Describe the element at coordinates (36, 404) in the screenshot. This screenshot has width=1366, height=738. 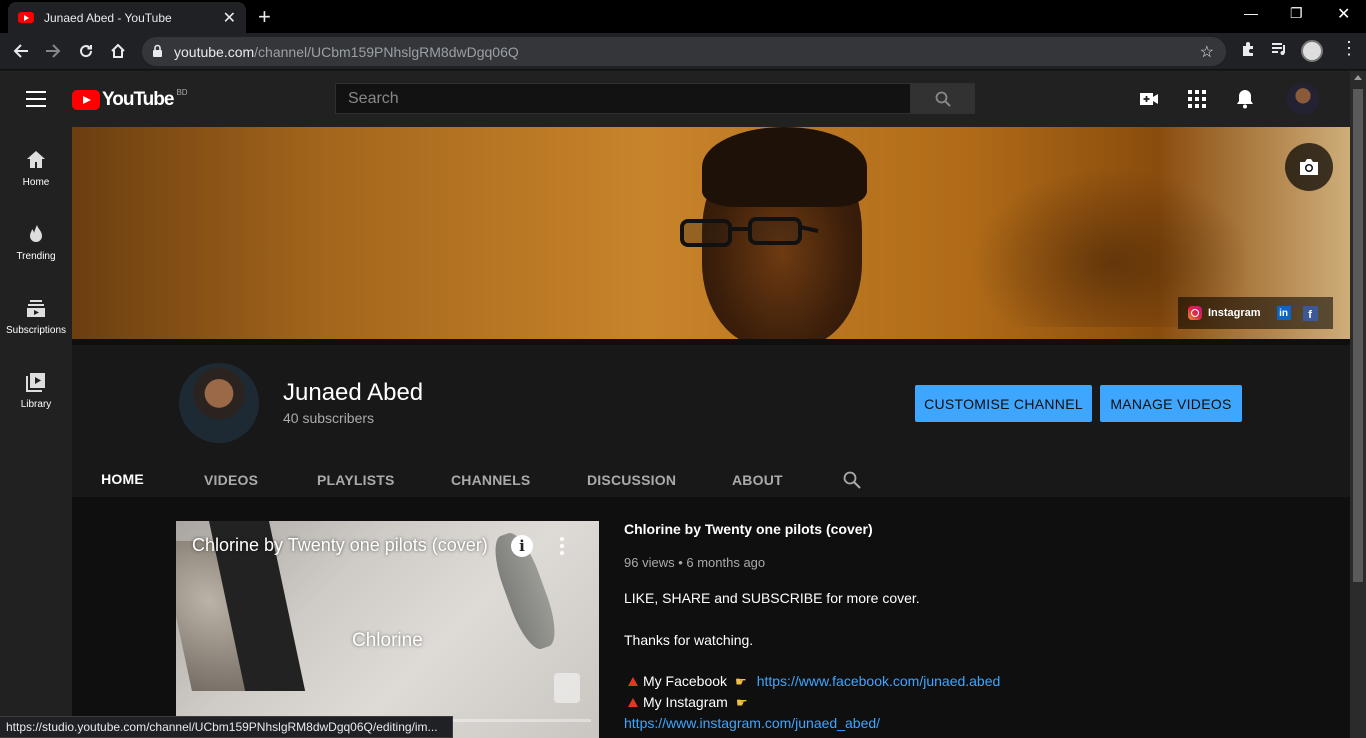
I see `guide-item-label: Library` at that location.